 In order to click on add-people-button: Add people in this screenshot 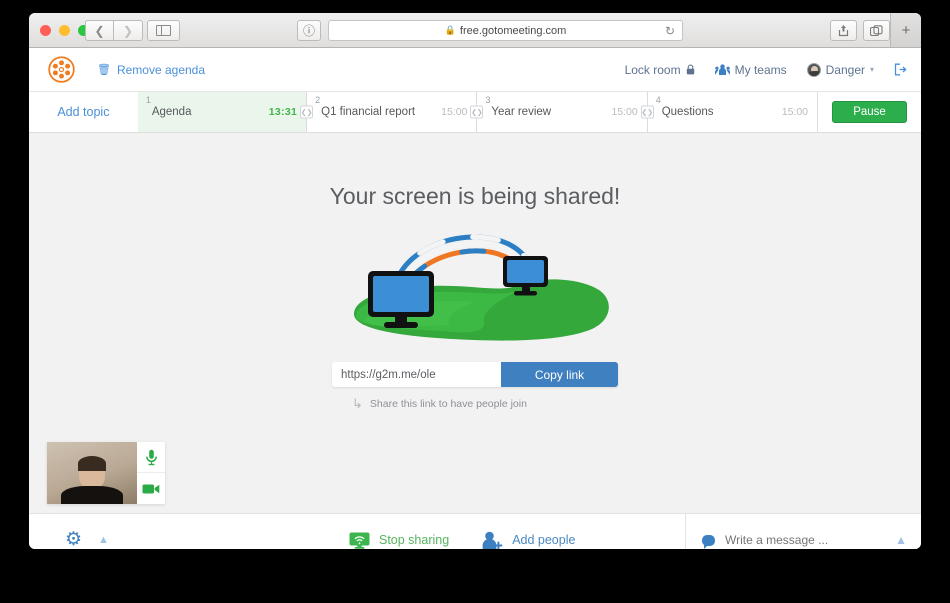, I will do `click(528, 540)`.